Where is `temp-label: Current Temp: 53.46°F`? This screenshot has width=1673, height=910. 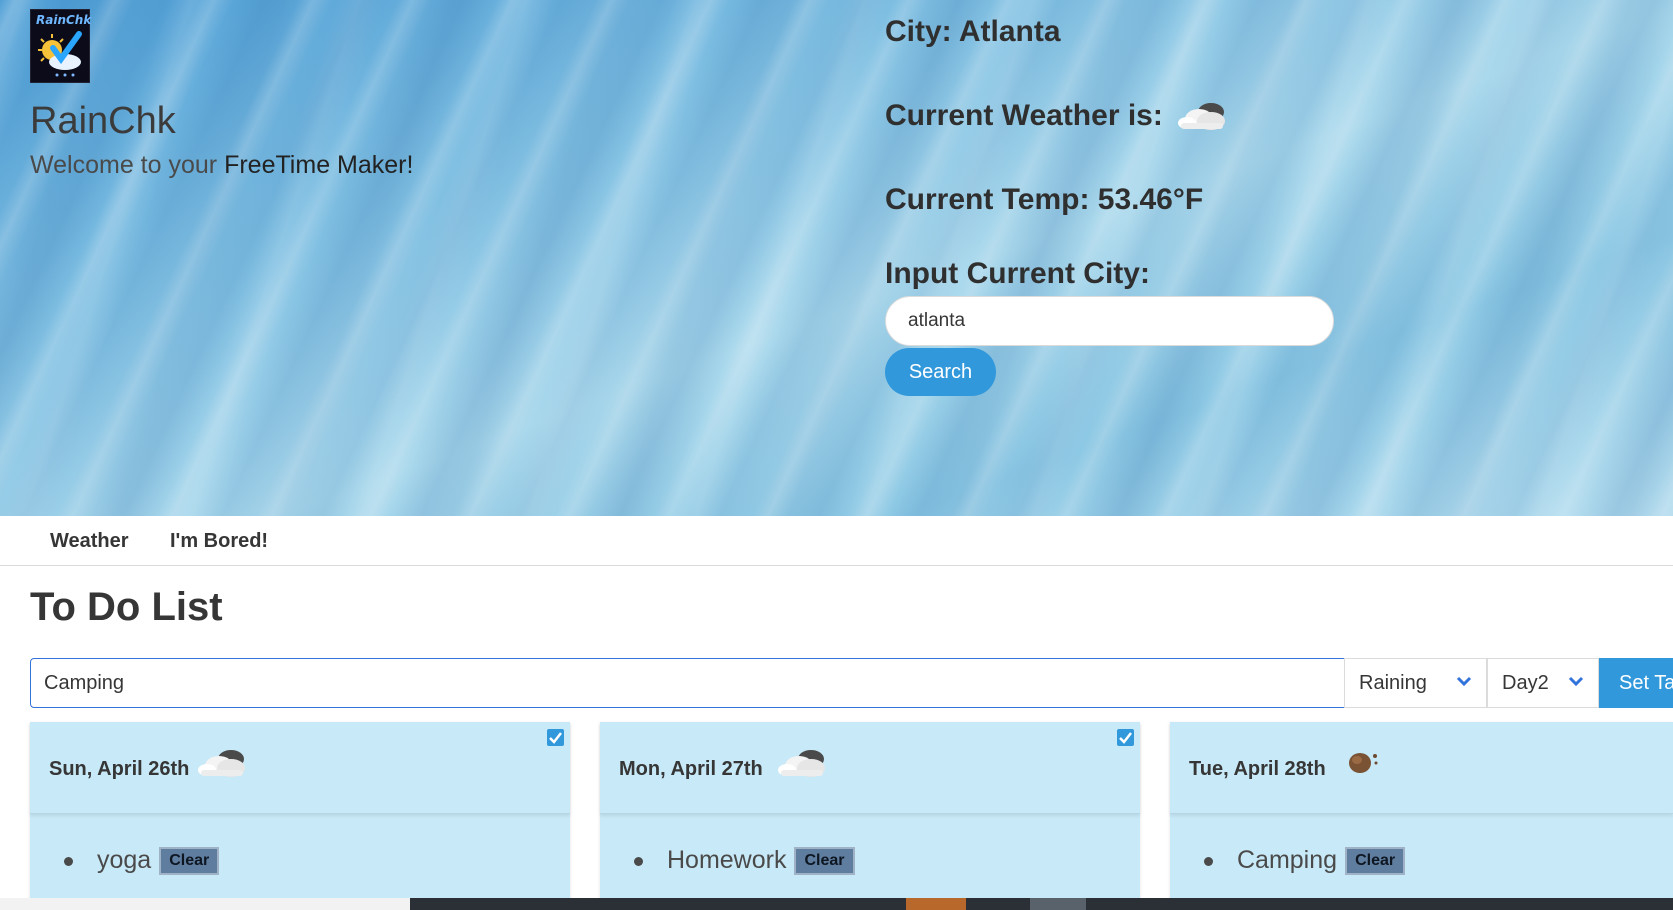 temp-label: Current Temp: 53.46°F is located at coordinates (1044, 199).